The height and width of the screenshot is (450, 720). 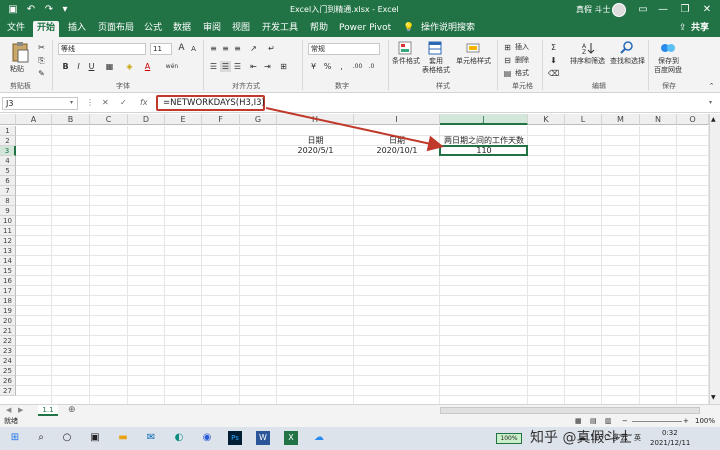 I want to click on share-icon: ⇪, so click(x=683, y=29).